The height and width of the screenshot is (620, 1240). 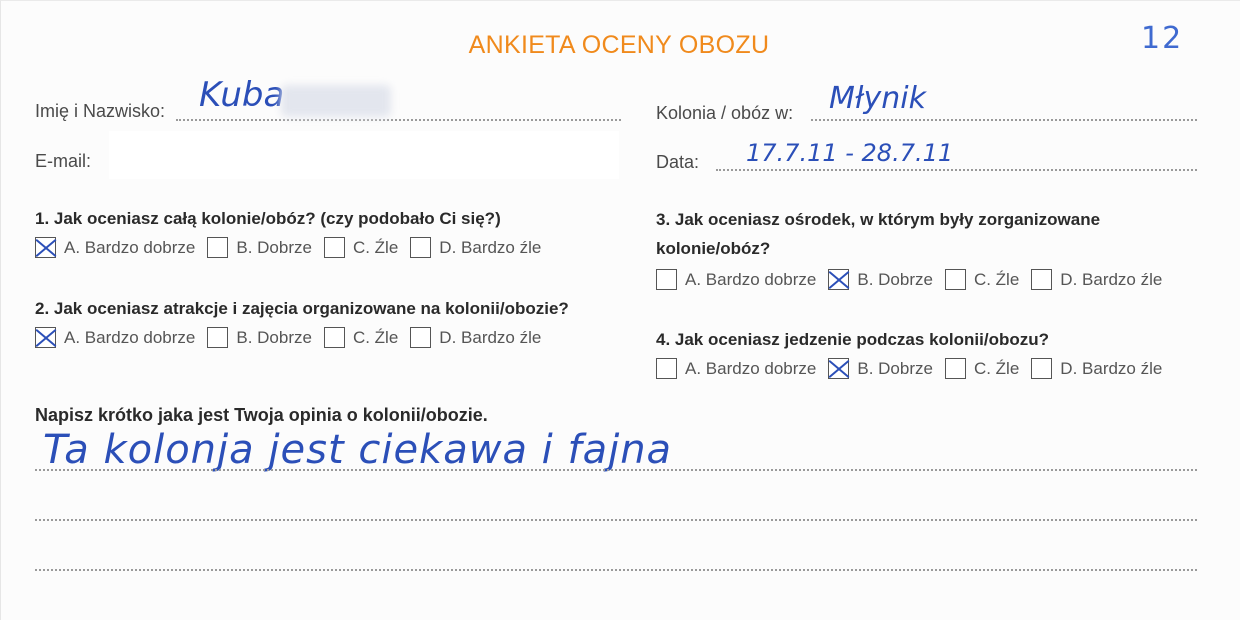 What do you see at coordinates (725, 113) in the screenshot?
I see `camp-label: Kolonia / obóz w:` at bounding box center [725, 113].